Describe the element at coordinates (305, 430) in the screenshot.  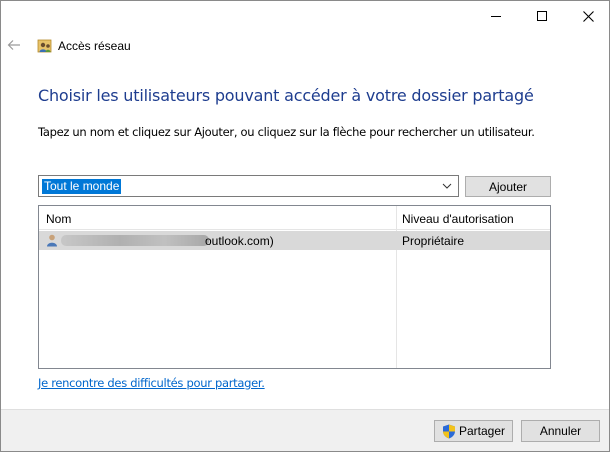
I see `footer-bar` at that location.